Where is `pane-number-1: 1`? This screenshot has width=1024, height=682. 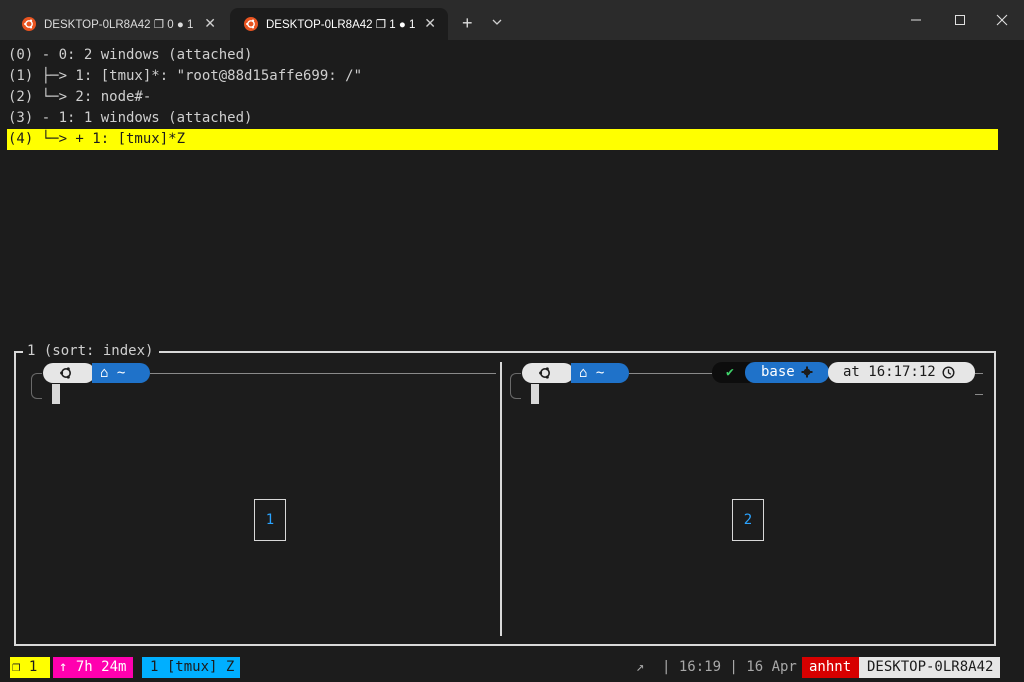
pane-number-1: 1 is located at coordinates (270, 520).